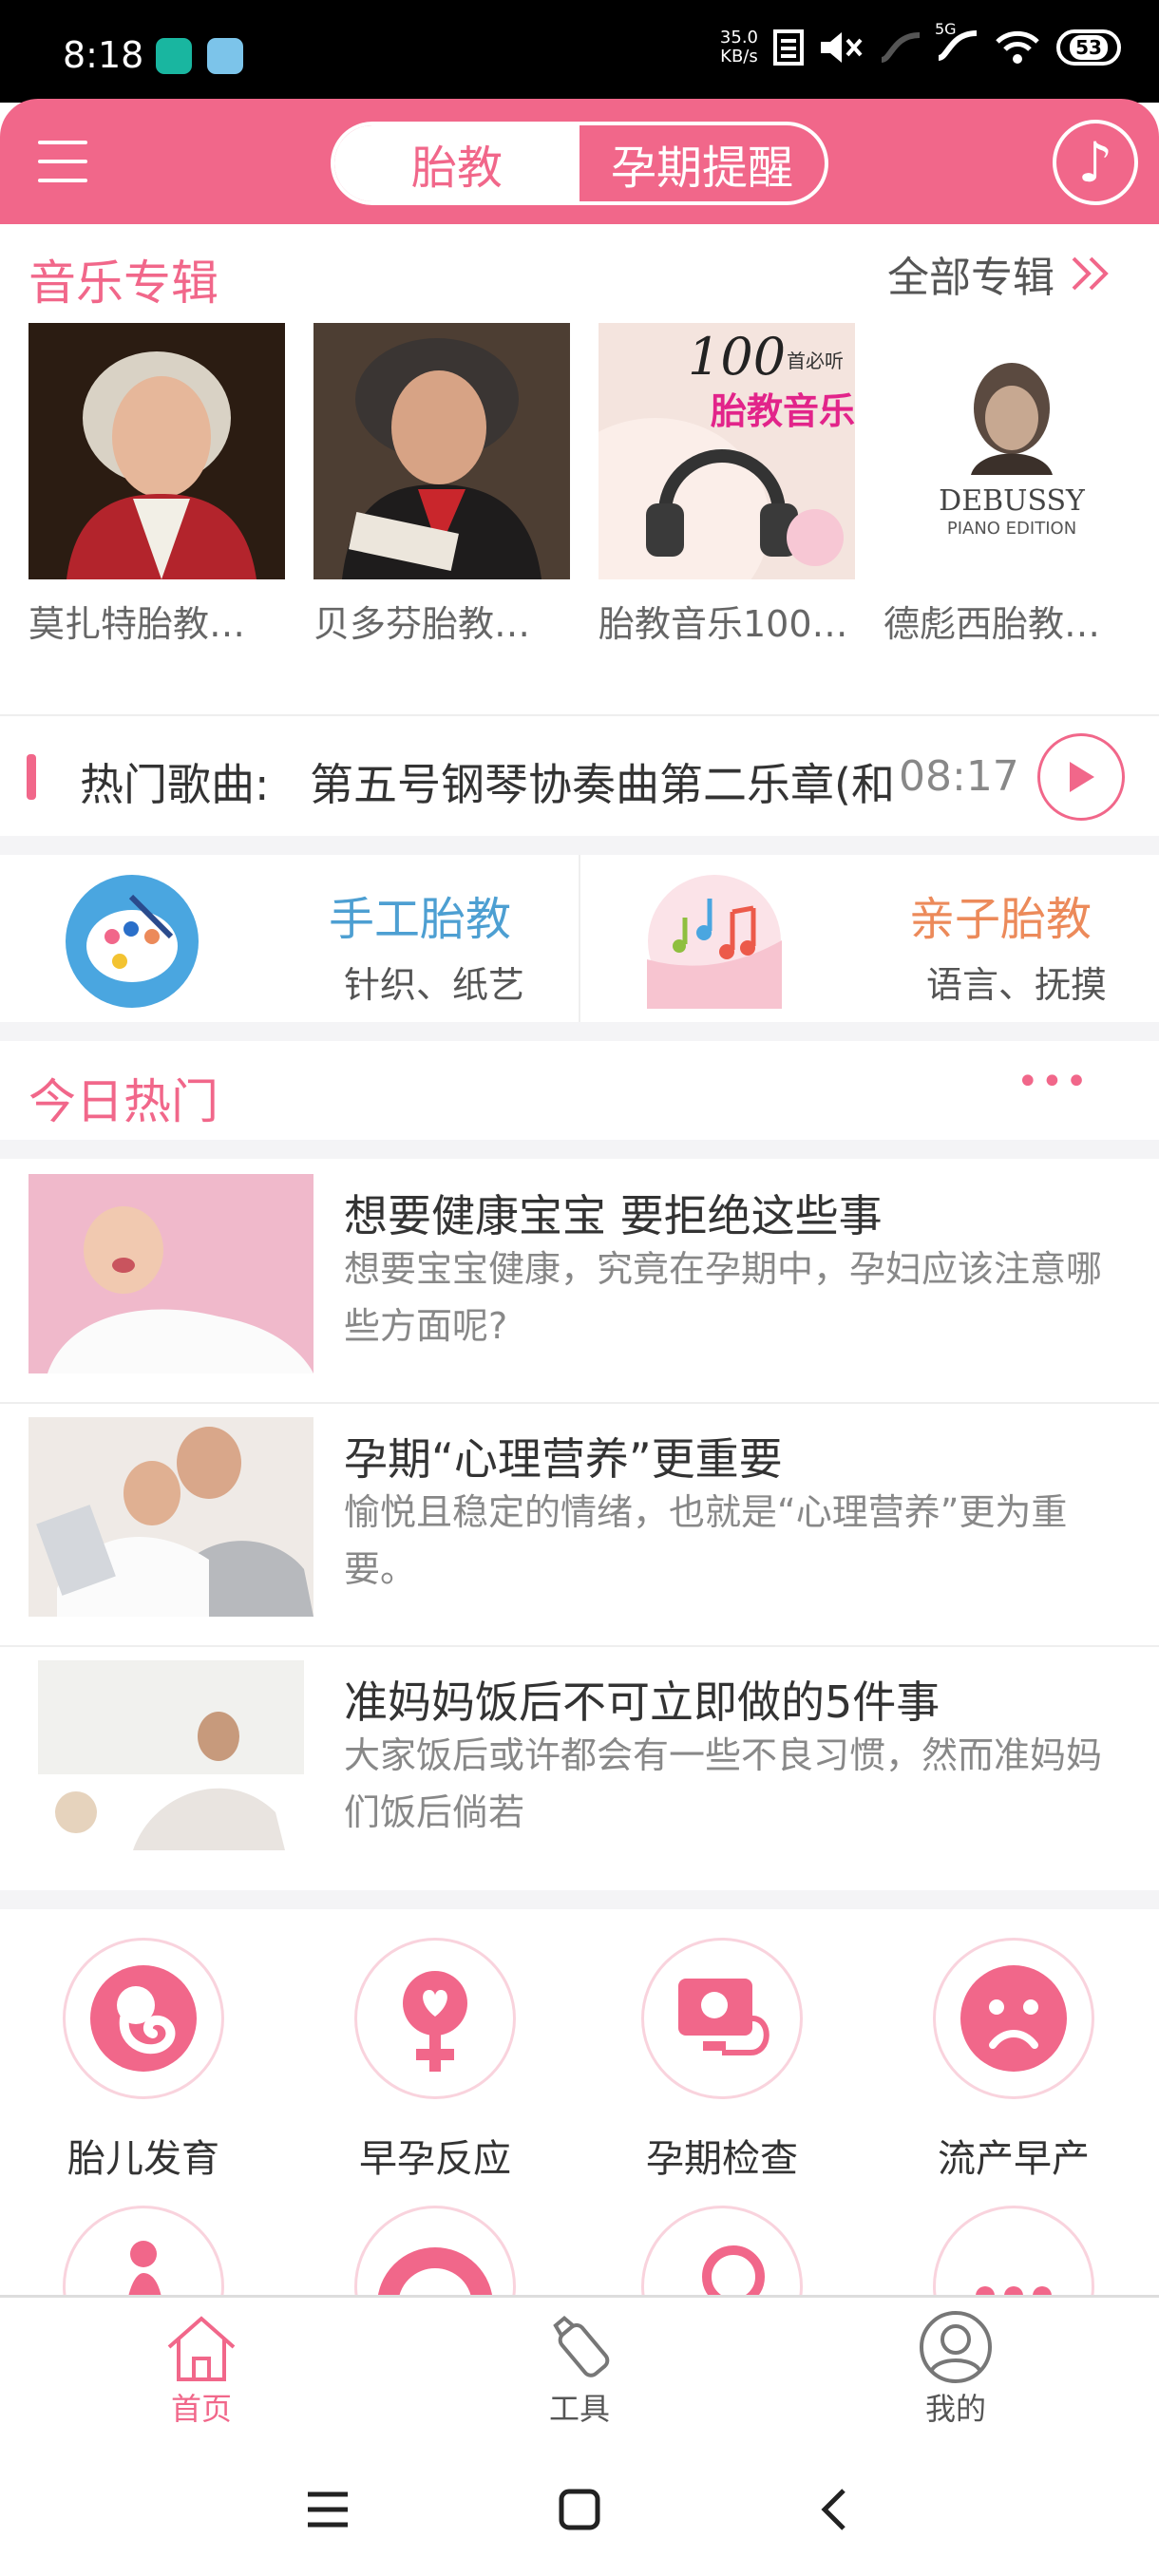  What do you see at coordinates (1011, 529) in the screenshot?
I see `debussy-cover-subtitle: PIANO EDITION` at bounding box center [1011, 529].